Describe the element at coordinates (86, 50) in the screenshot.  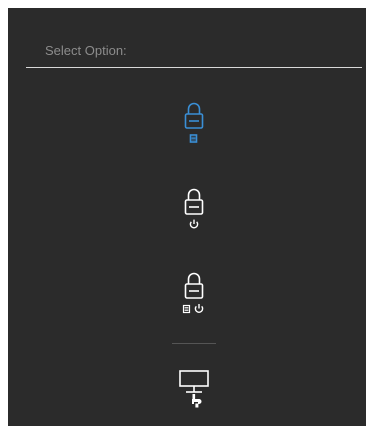
I see `select-option-title: Select Option:` at that location.